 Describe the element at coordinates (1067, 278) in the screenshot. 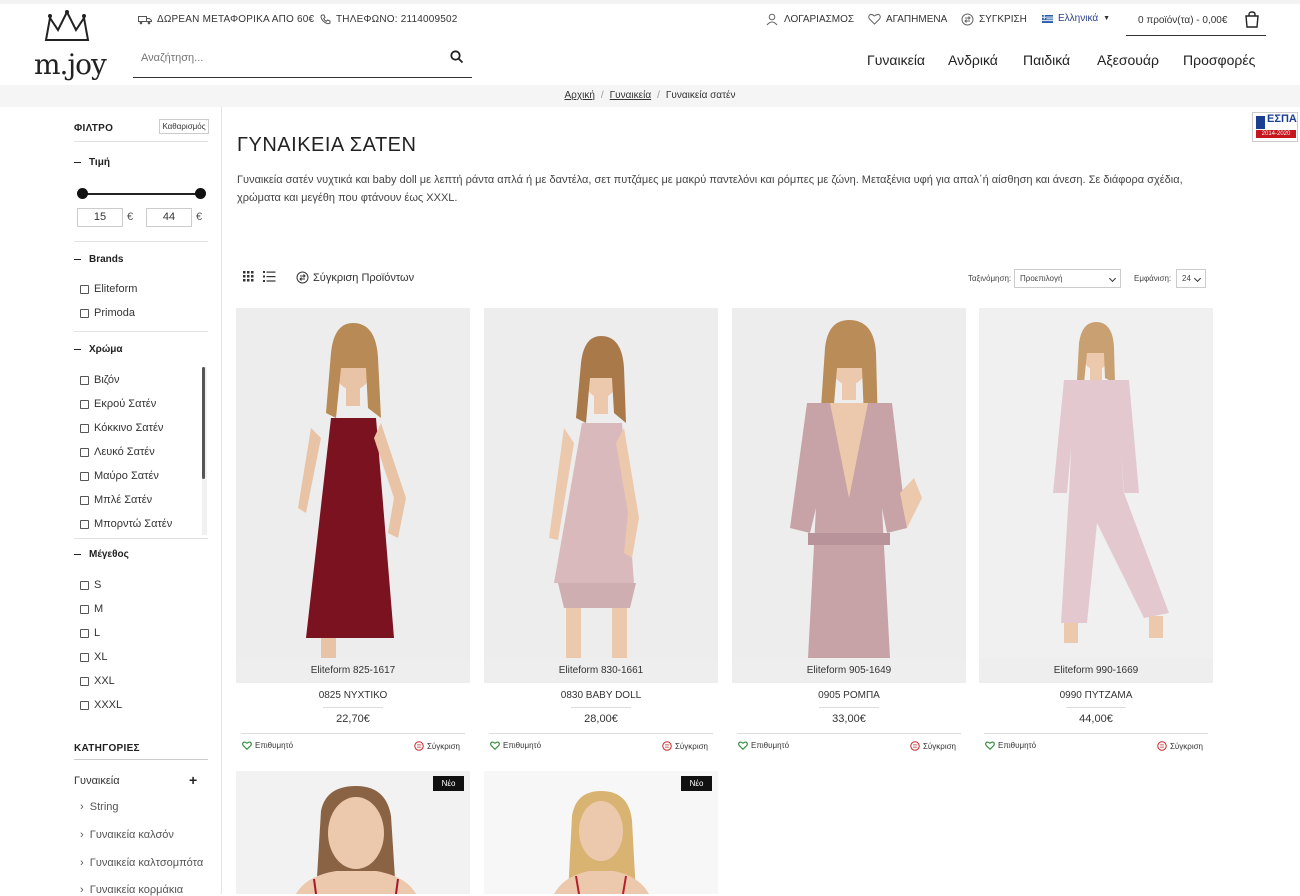

I see `sort-select: Προεπιλογή` at that location.